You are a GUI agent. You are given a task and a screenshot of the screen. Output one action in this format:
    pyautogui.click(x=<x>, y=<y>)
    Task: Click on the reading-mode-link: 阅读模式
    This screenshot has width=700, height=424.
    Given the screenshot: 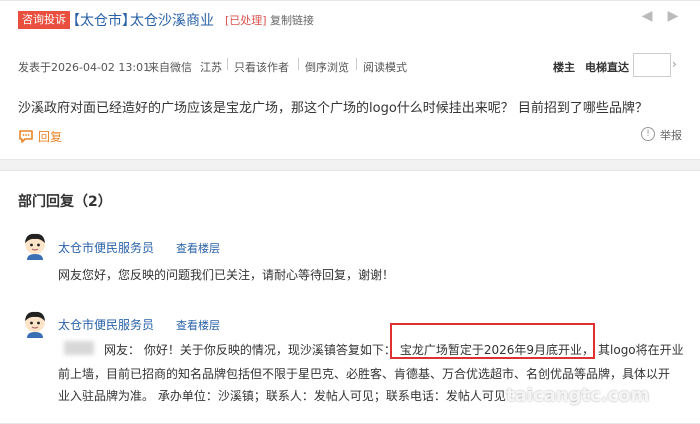 What is the action you would take?
    pyautogui.click(x=385, y=67)
    